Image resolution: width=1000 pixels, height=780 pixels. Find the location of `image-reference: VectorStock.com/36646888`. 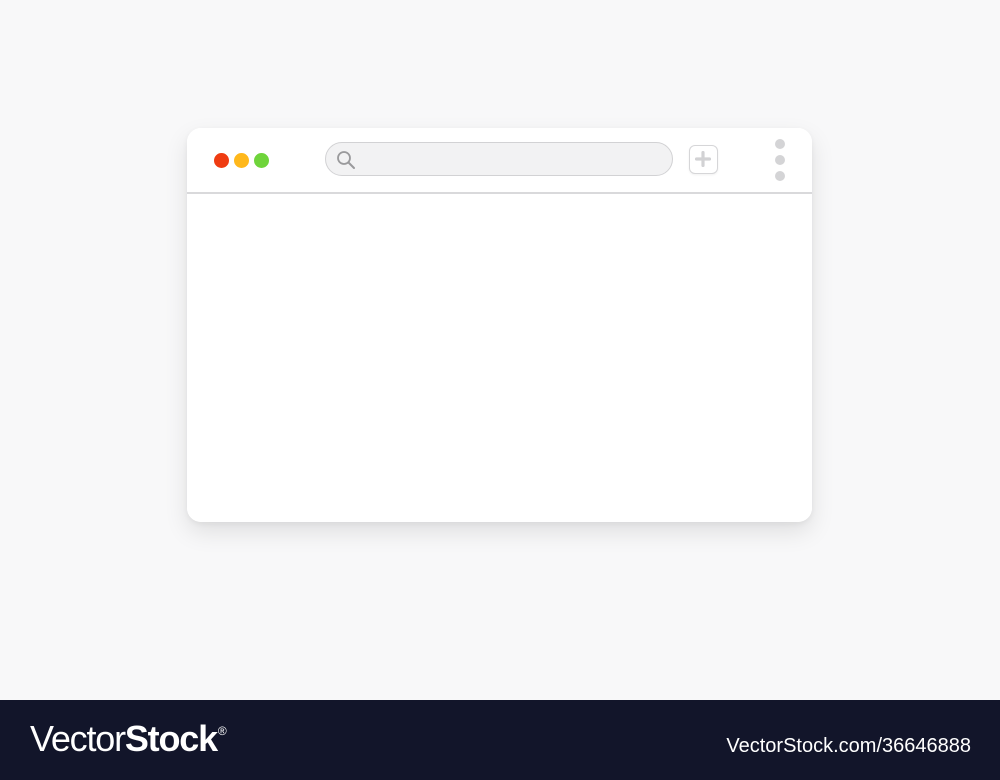

image-reference: VectorStock.com/36646888 is located at coordinates (848, 746).